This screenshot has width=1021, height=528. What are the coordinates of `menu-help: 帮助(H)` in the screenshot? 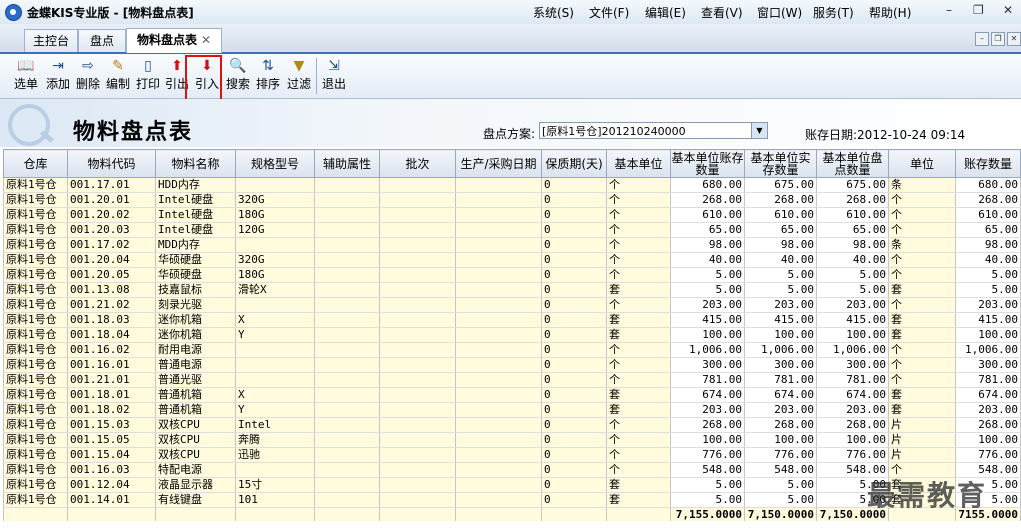 It's located at (890, 12).